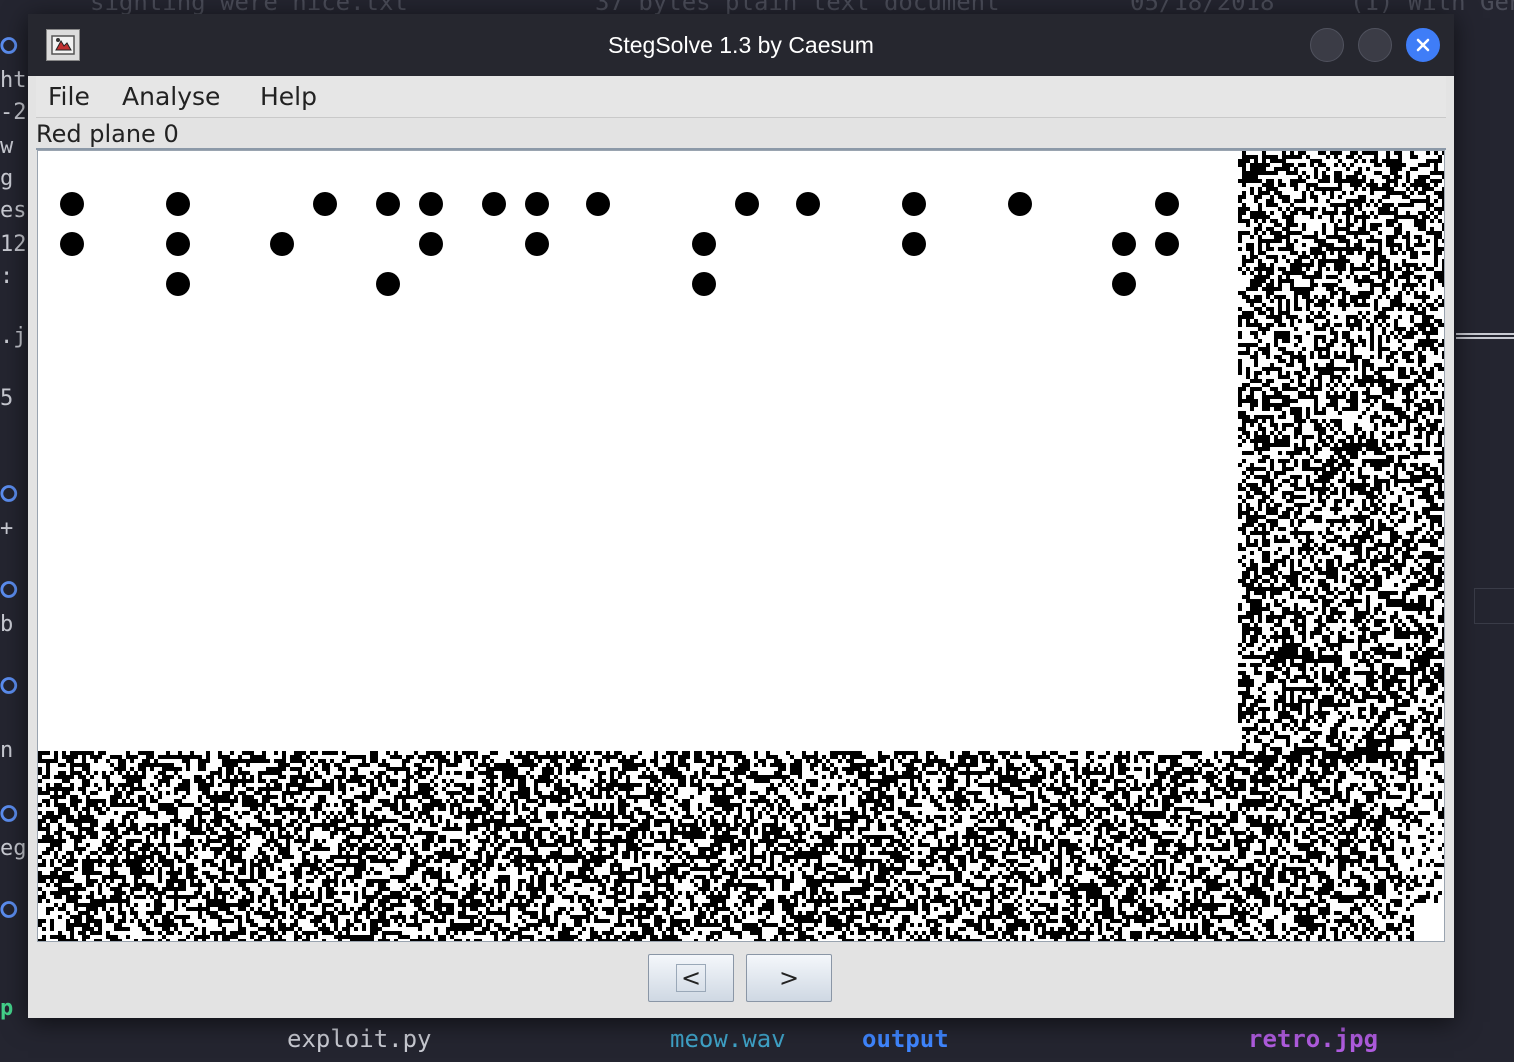 The image size is (1514, 1062). What do you see at coordinates (1313, 1039) in the screenshot?
I see `file-retro: retro.jpg` at bounding box center [1313, 1039].